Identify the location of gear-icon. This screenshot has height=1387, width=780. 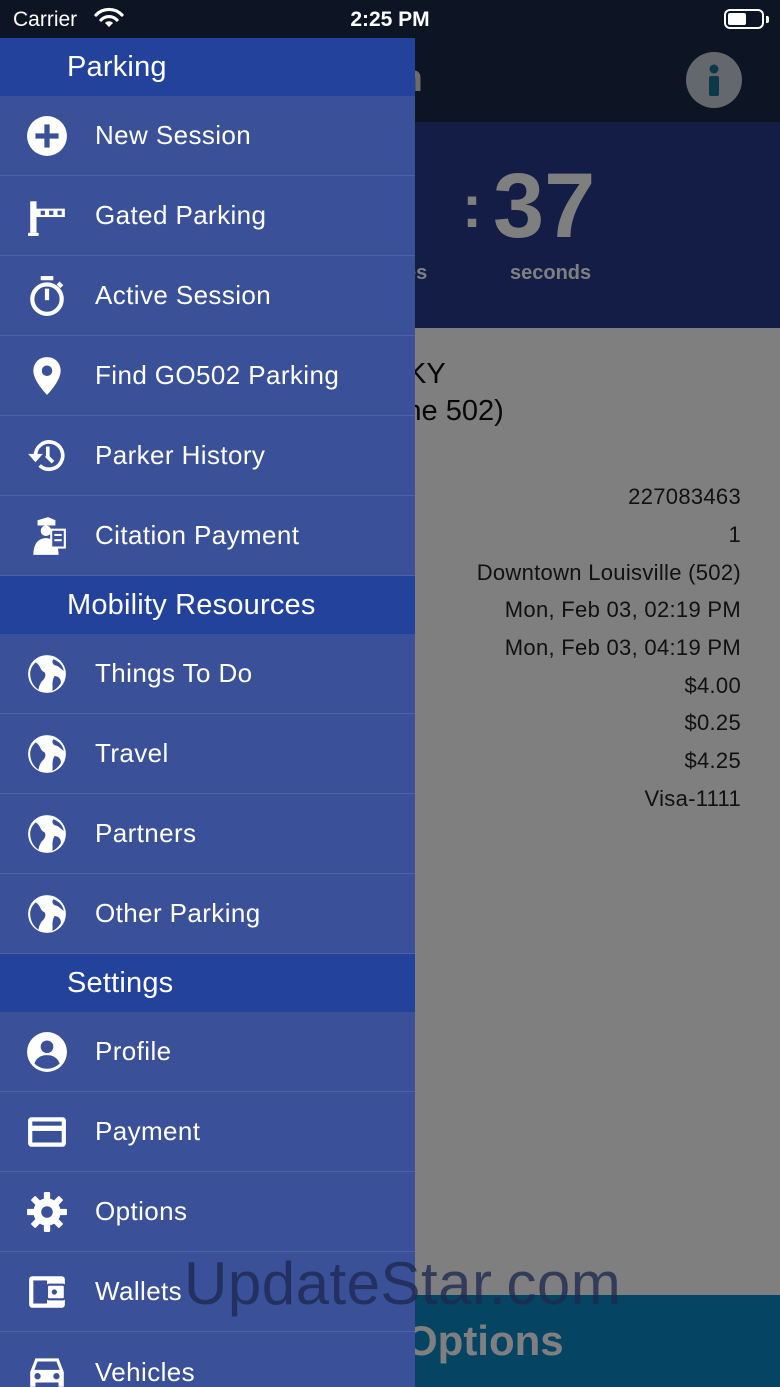
(47, 1212).